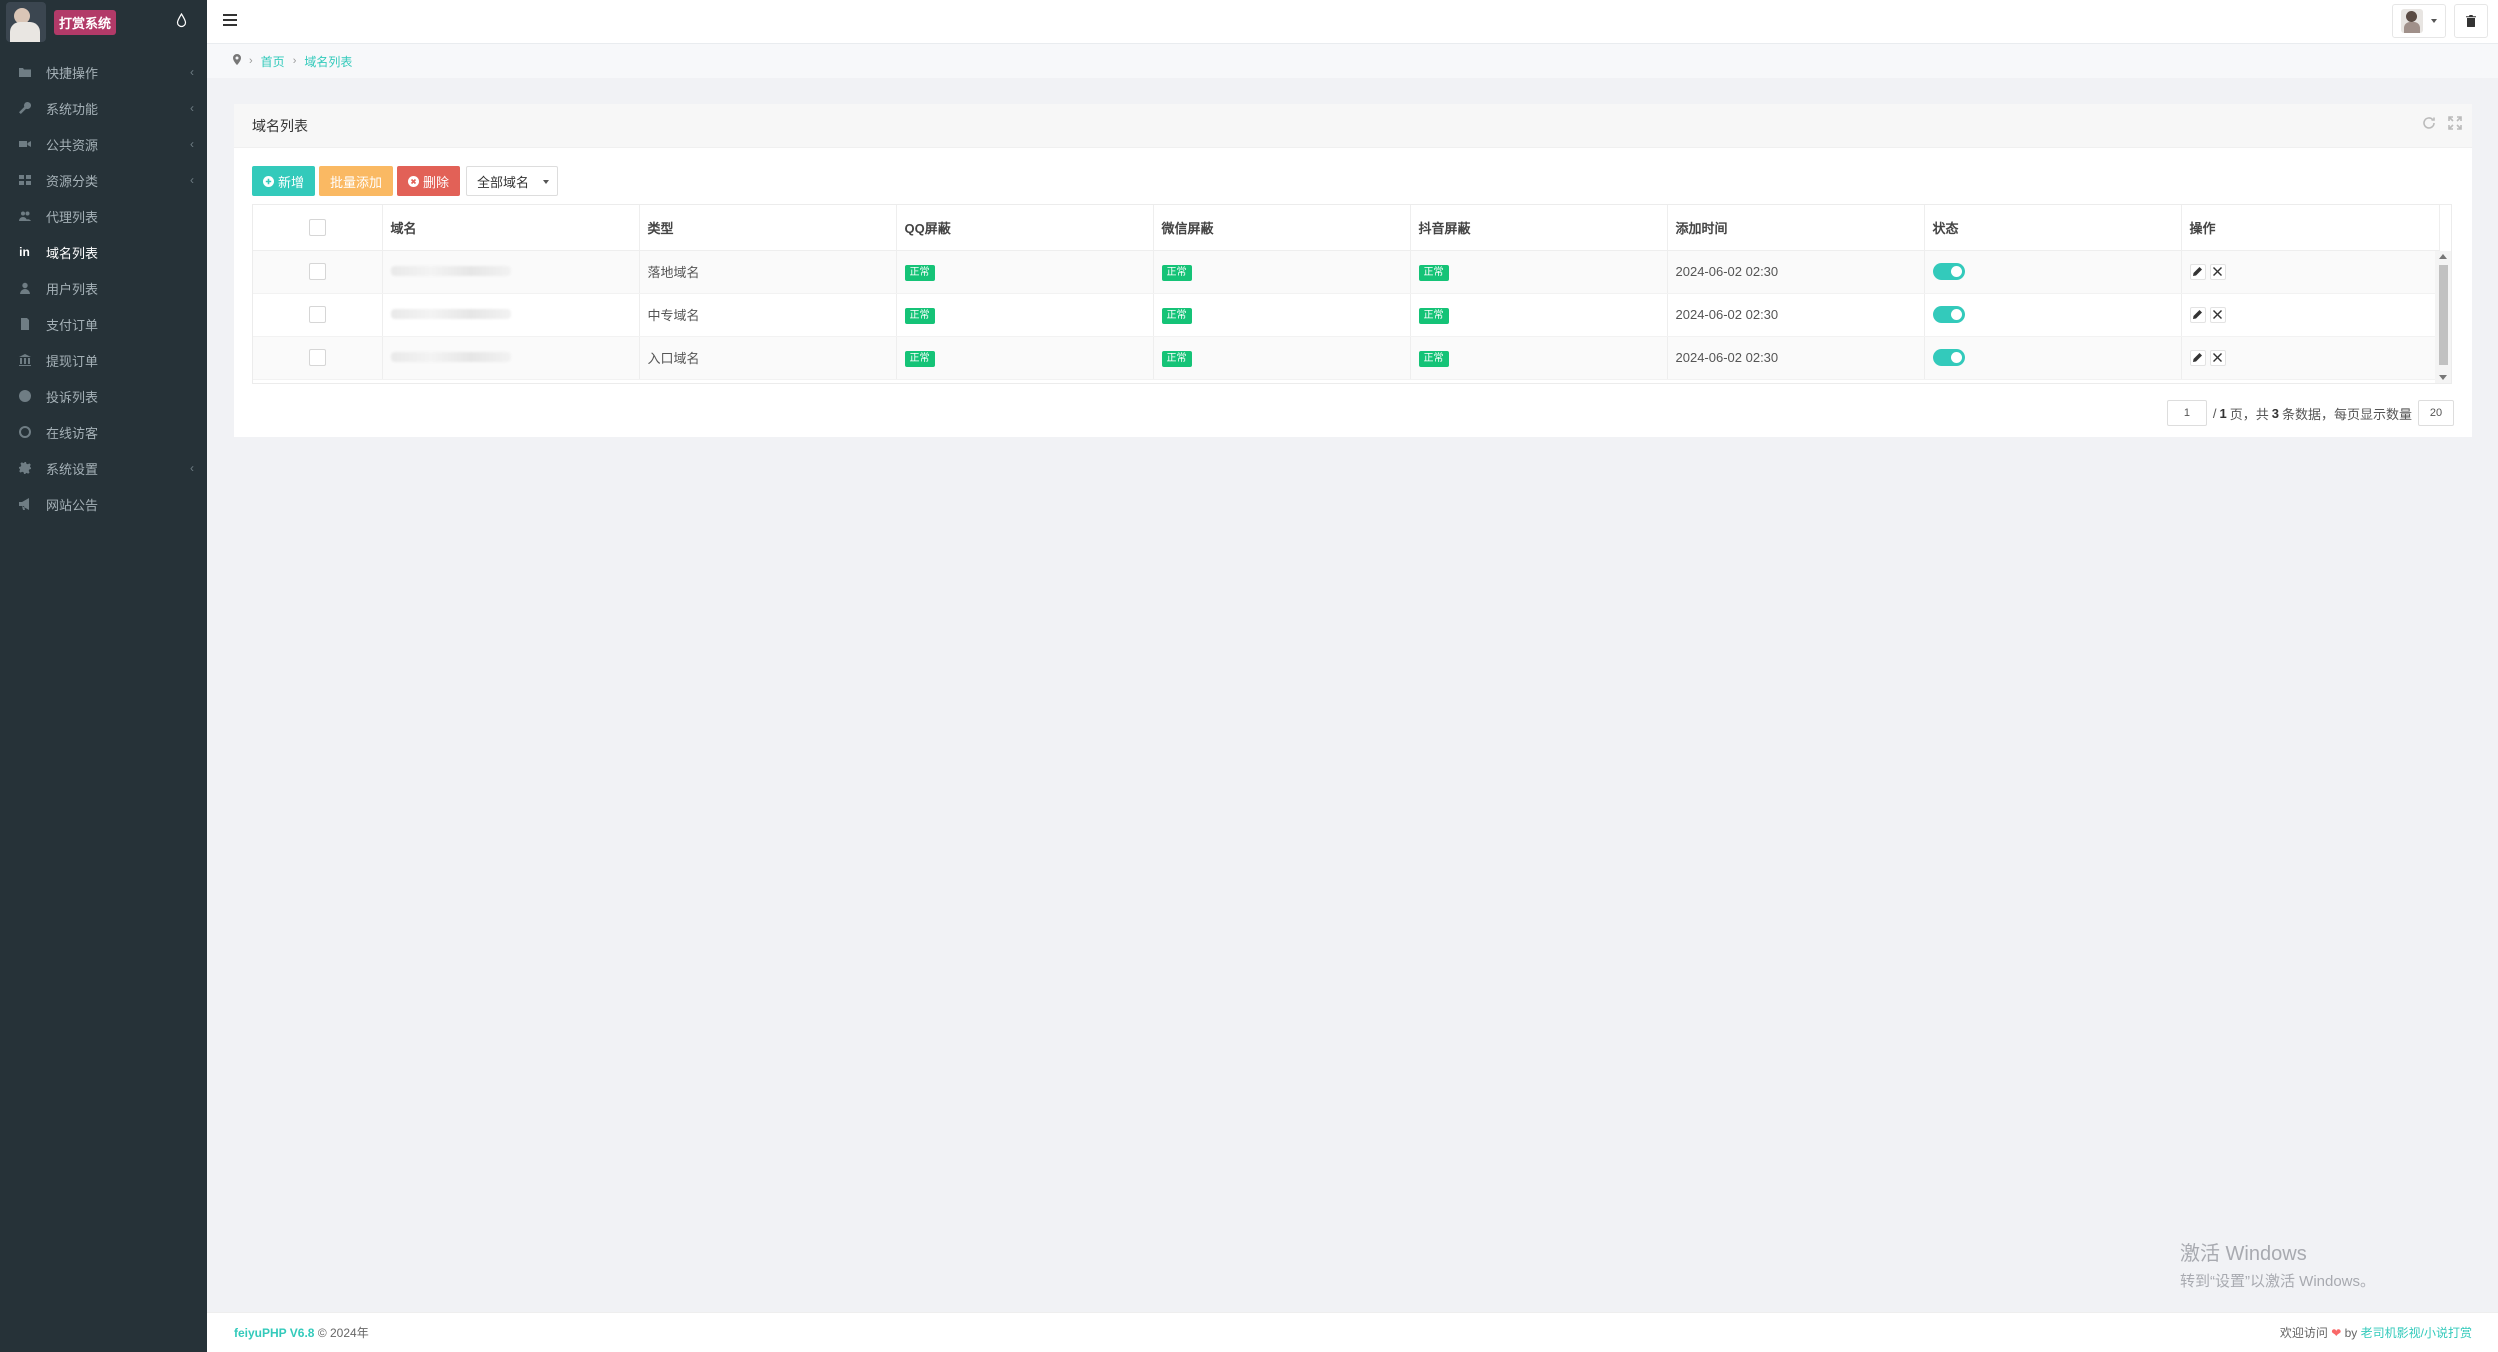 This screenshot has width=2498, height=1352. I want to click on batch-add-button: 批量添加, so click(356, 181).